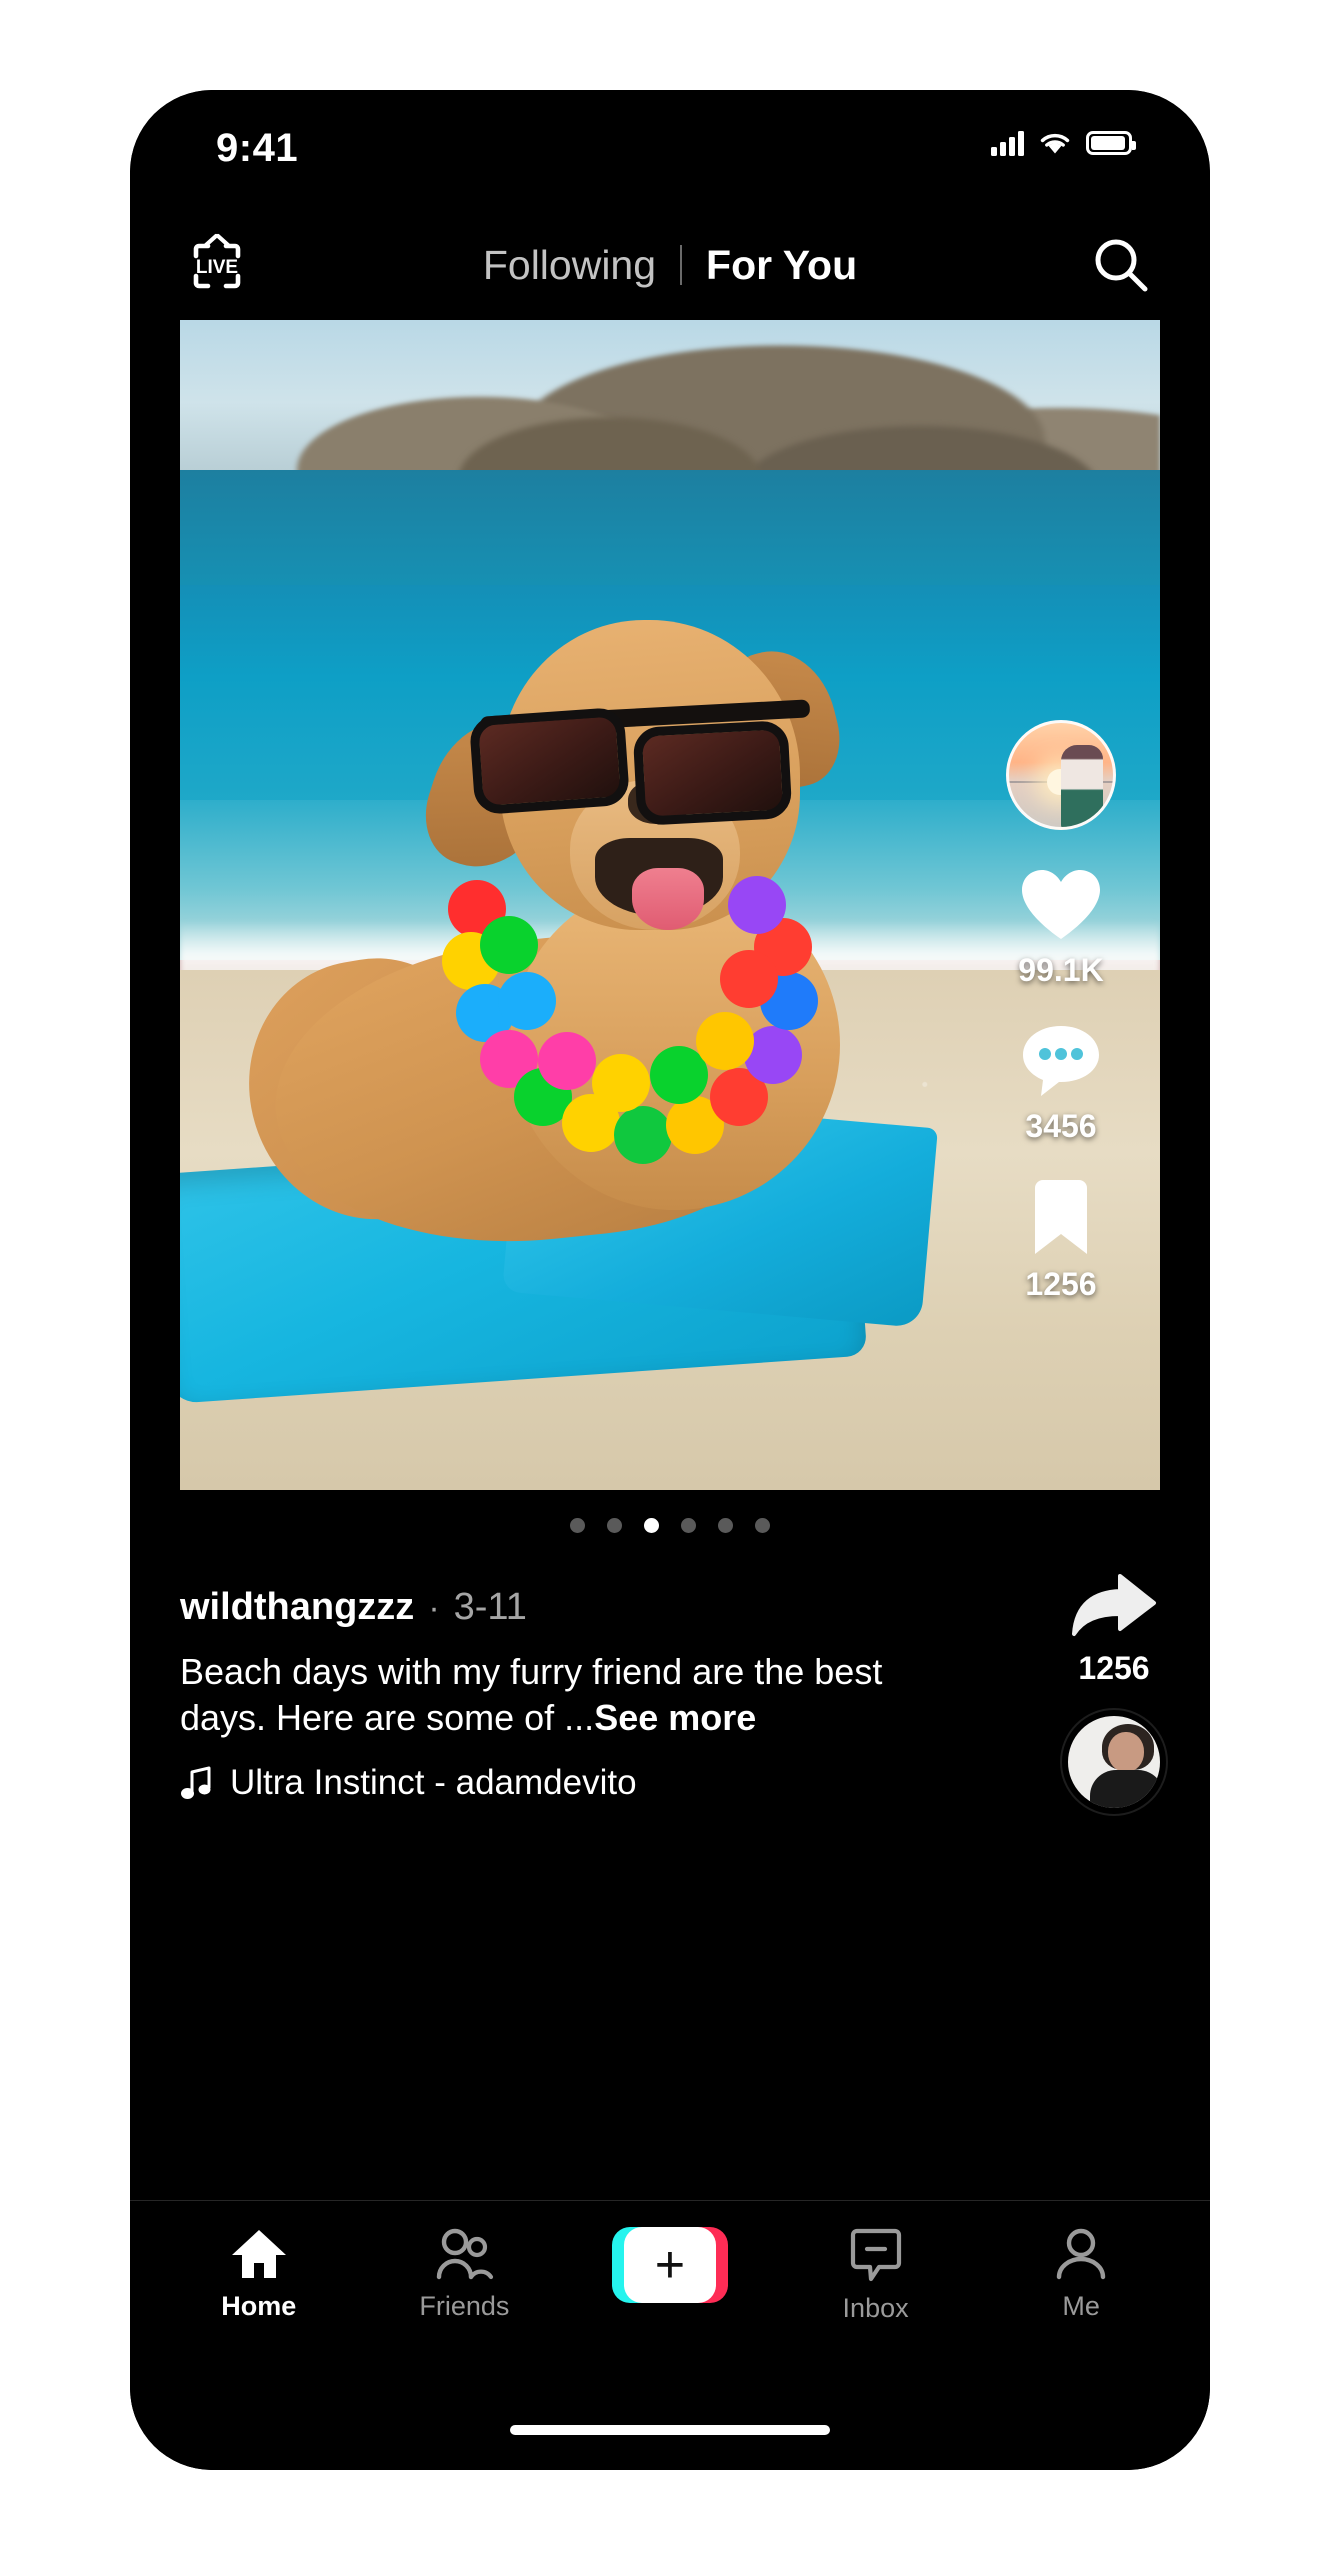 This screenshot has height=2560, width=1339. Describe the element at coordinates (670, 1607) in the screenshot. I see `post-meta-row: wildthangzzz · 3-11` at that location.